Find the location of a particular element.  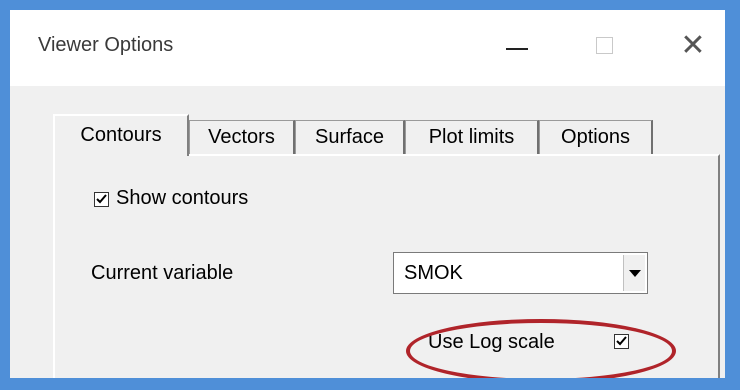

tab-label: Options is located at coordinates (595, 137).